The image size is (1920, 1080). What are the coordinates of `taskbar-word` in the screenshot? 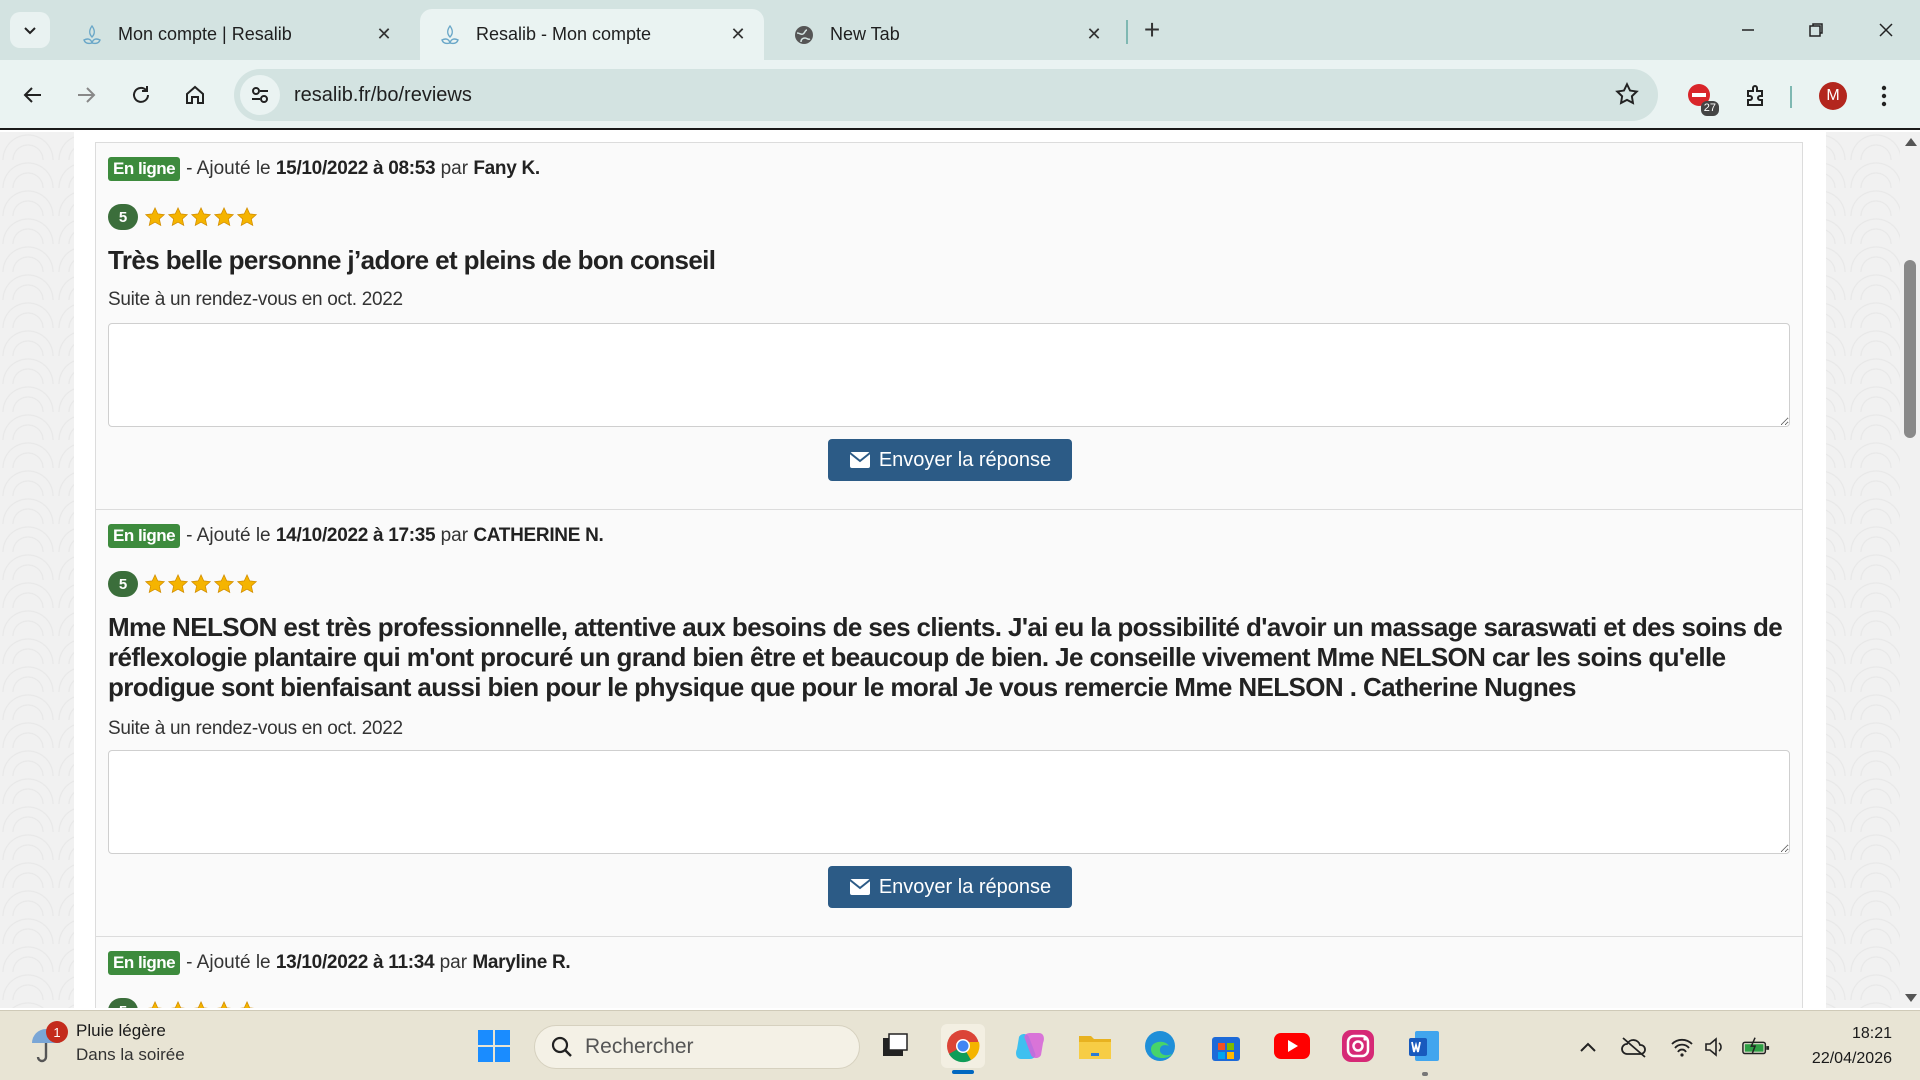 It's located at (1424, 1046).